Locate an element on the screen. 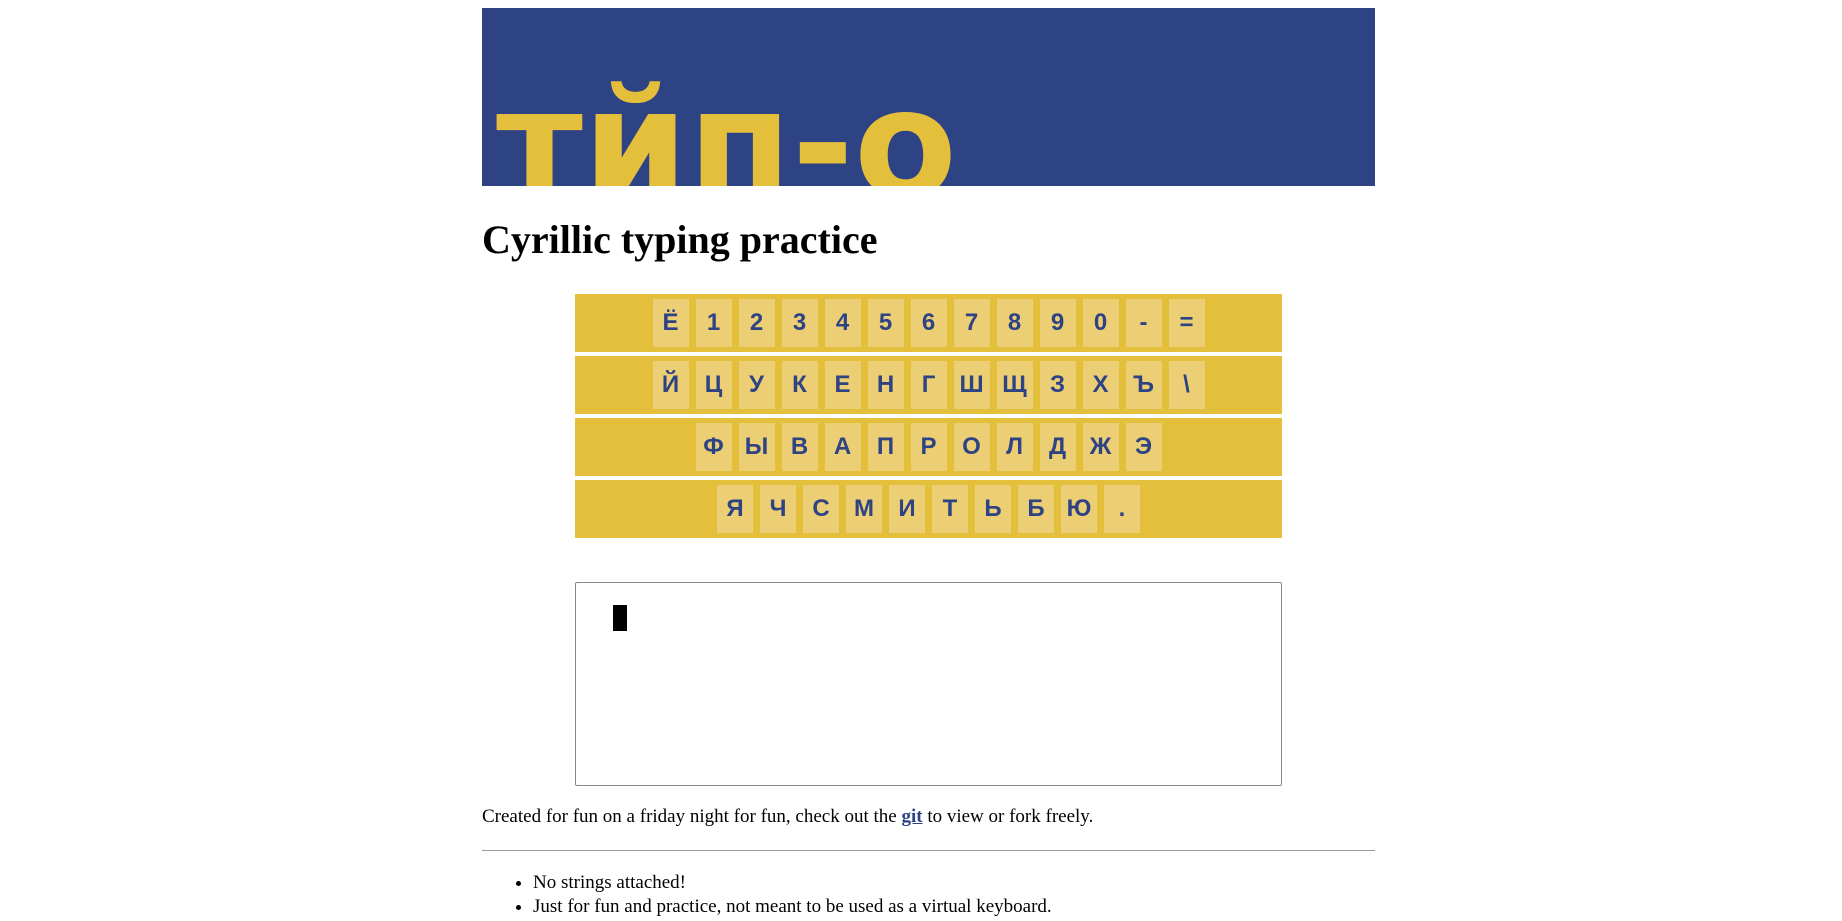  key: Б is located at coordinates (1036, 509).